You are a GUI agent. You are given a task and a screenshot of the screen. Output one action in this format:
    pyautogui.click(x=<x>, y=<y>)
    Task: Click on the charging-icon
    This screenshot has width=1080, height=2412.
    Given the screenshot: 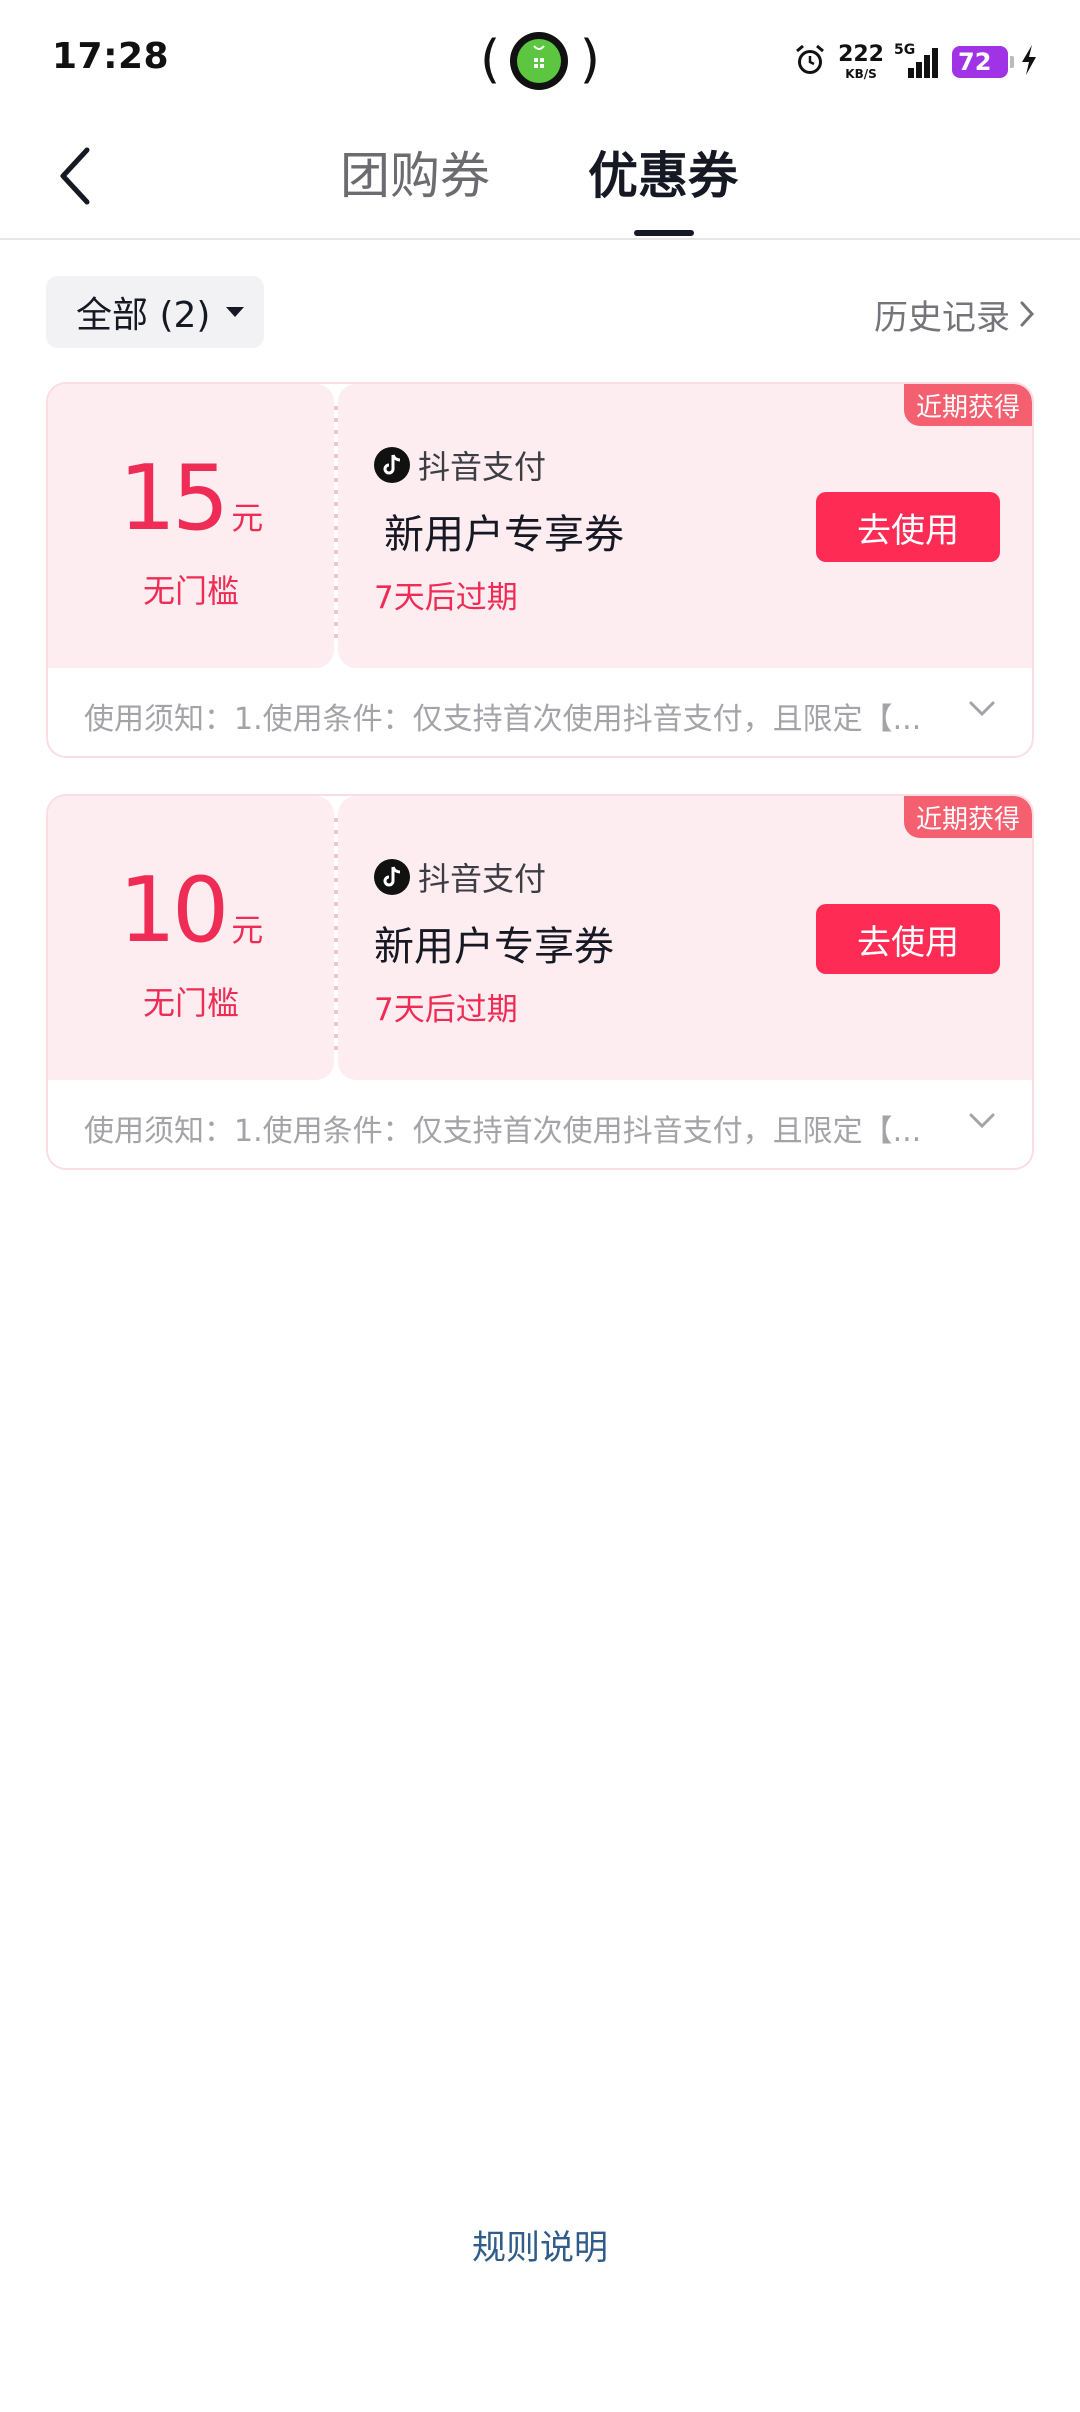 What is the action you would take?
    pyautogui.click(x=1029, y=62)
    